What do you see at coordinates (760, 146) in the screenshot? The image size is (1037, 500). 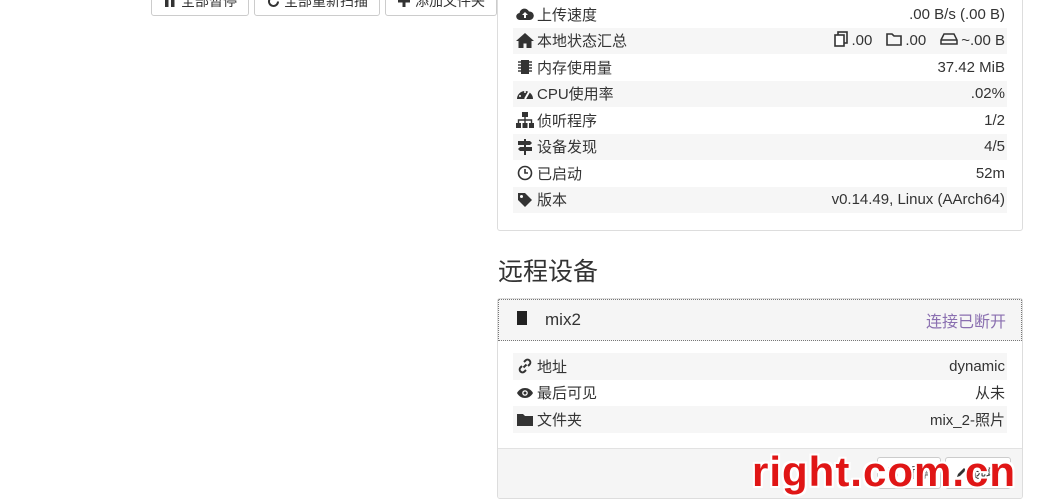 I see `discovery-row: 设备发现 4/5` at bounding box center [760, 146].